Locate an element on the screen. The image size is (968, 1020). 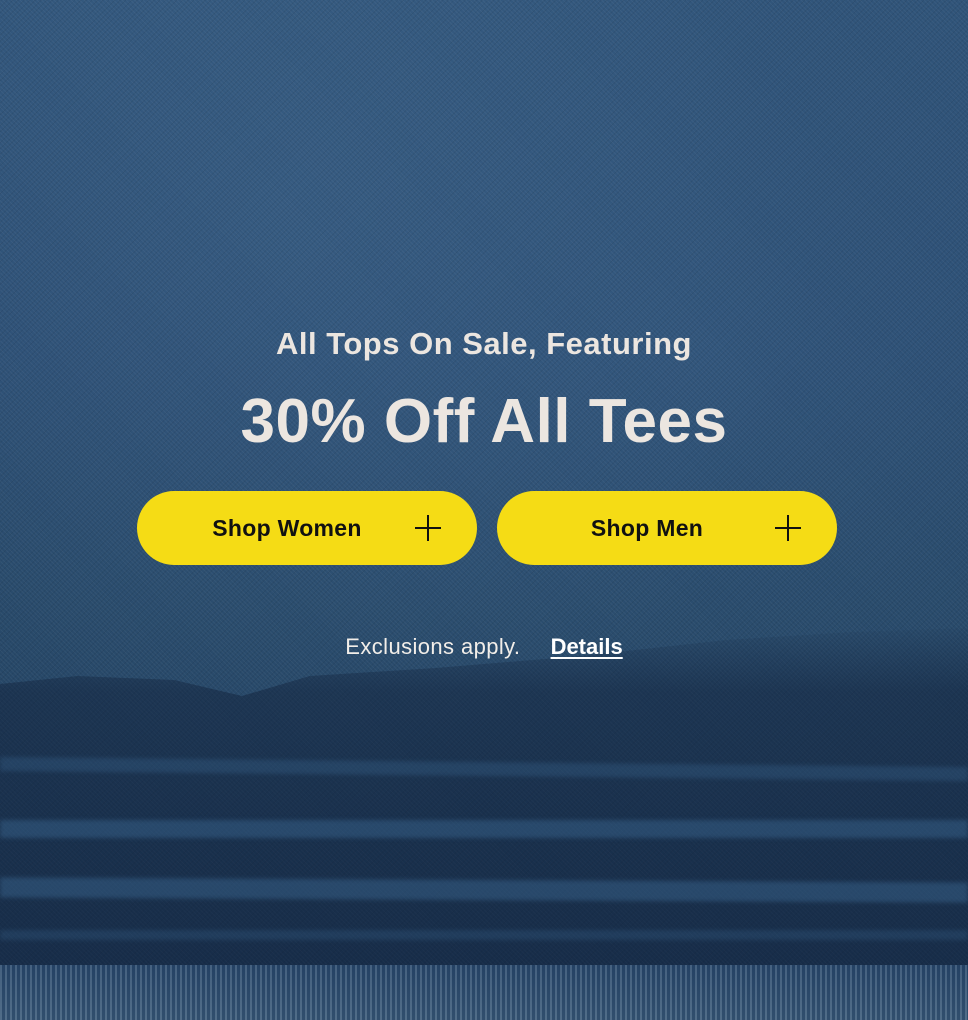
promo-subheading: All Tops On Sale, Featuring is located at coordinates (484, 343).